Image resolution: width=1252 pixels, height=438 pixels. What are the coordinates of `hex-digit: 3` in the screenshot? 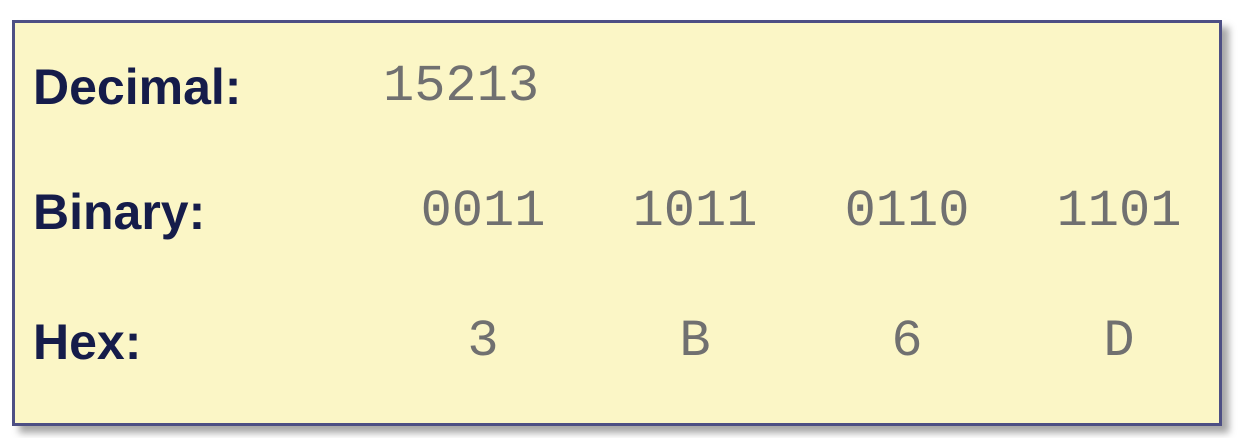 It's located at (483, 341).